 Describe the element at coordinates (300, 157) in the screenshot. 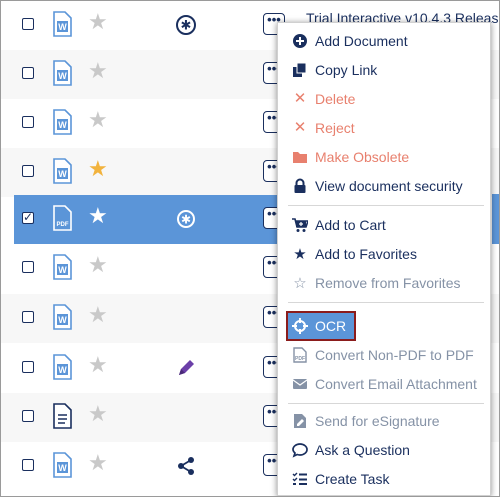

I see `folder-icon` at that location.